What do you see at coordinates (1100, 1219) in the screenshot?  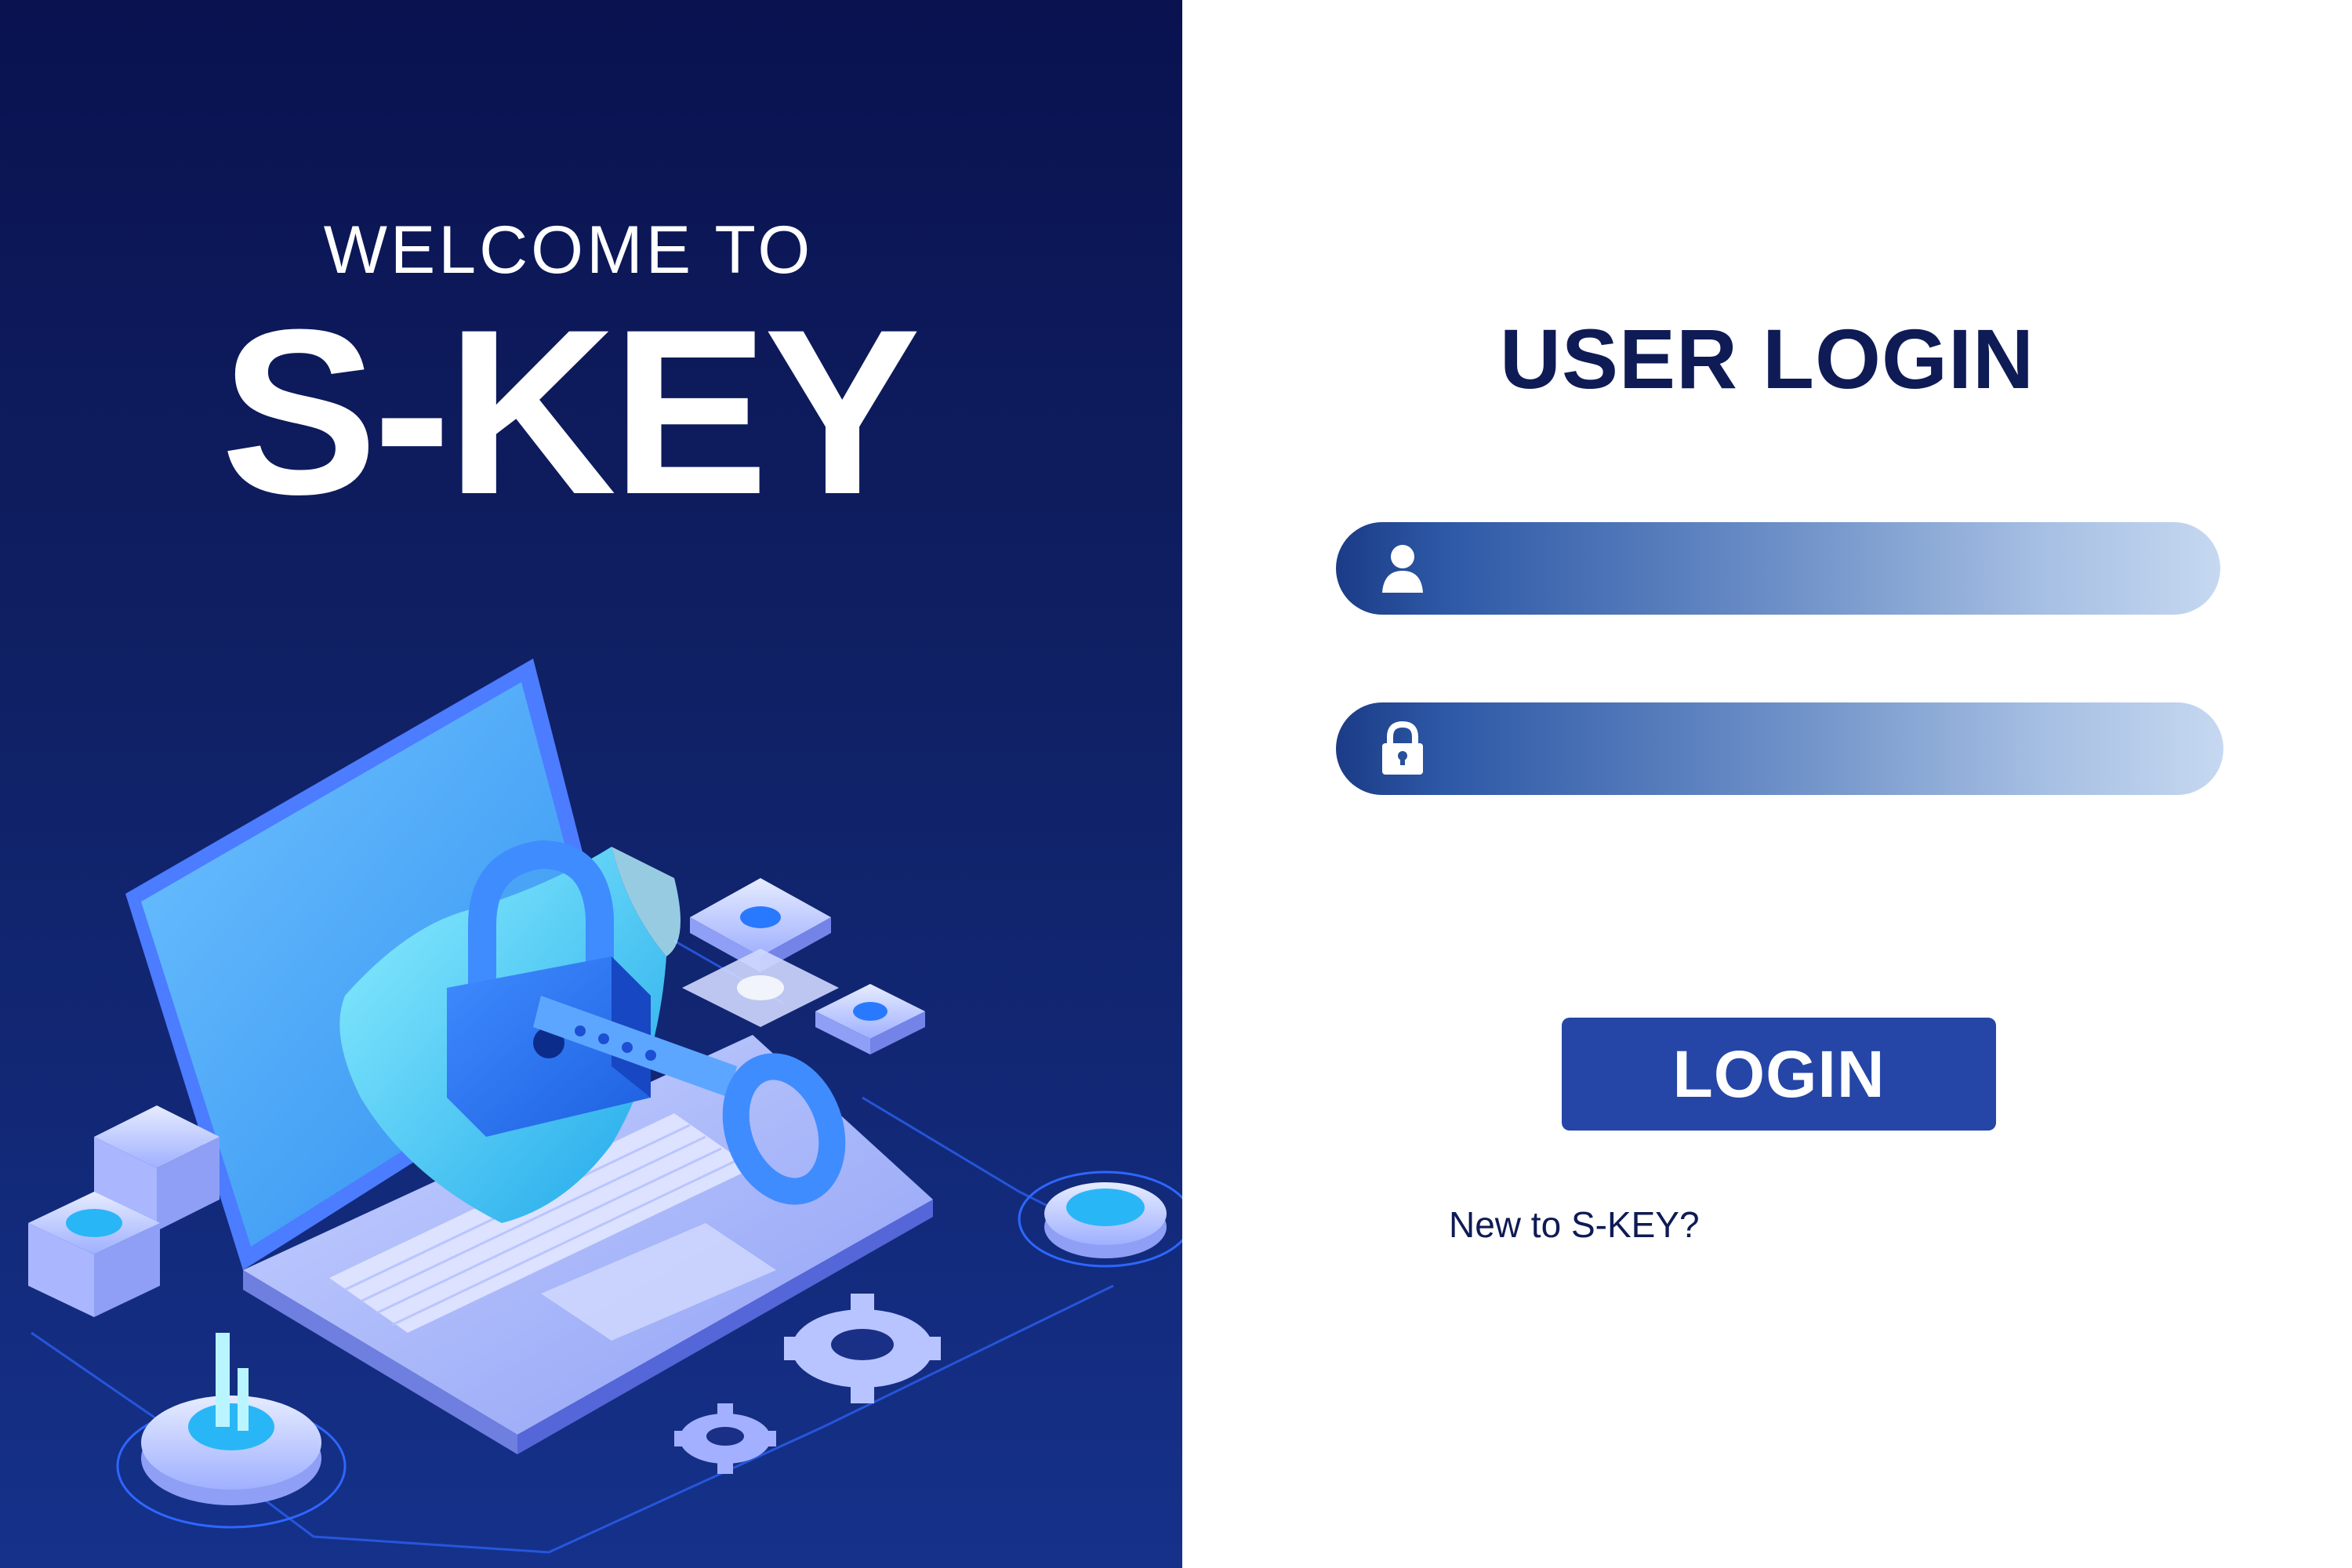 I see `disk-pad` at bounding box center [1100, 1219].